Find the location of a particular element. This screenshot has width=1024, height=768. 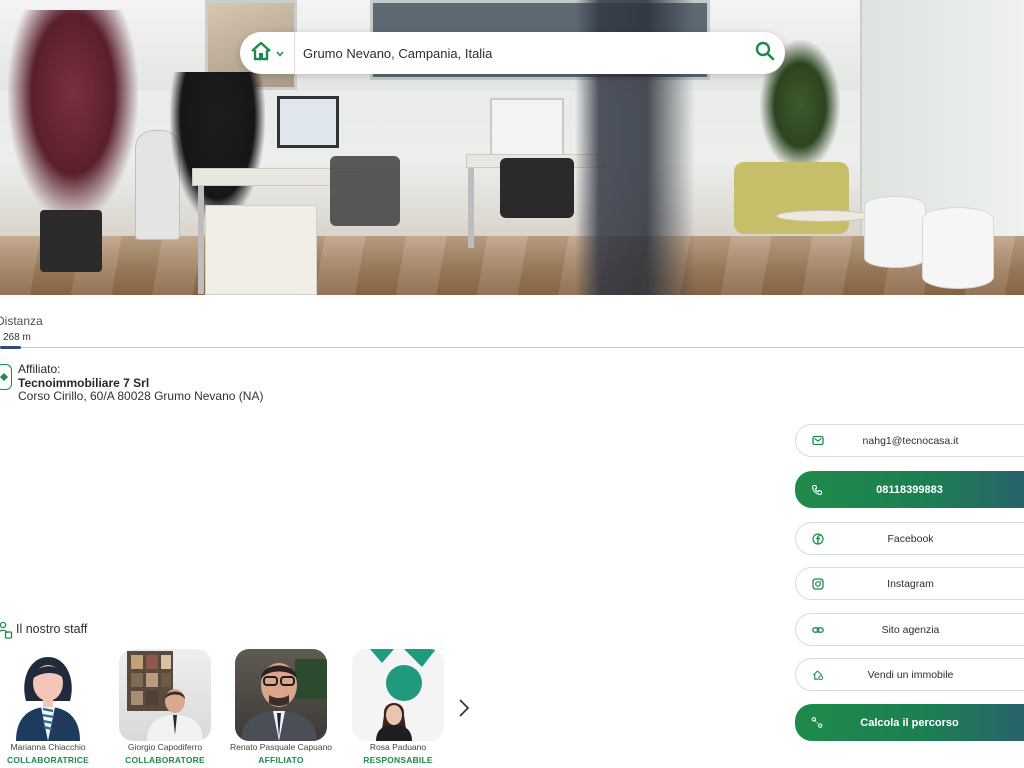

staff-role: COLLABORATRICE is located at coordinates (48, 760).